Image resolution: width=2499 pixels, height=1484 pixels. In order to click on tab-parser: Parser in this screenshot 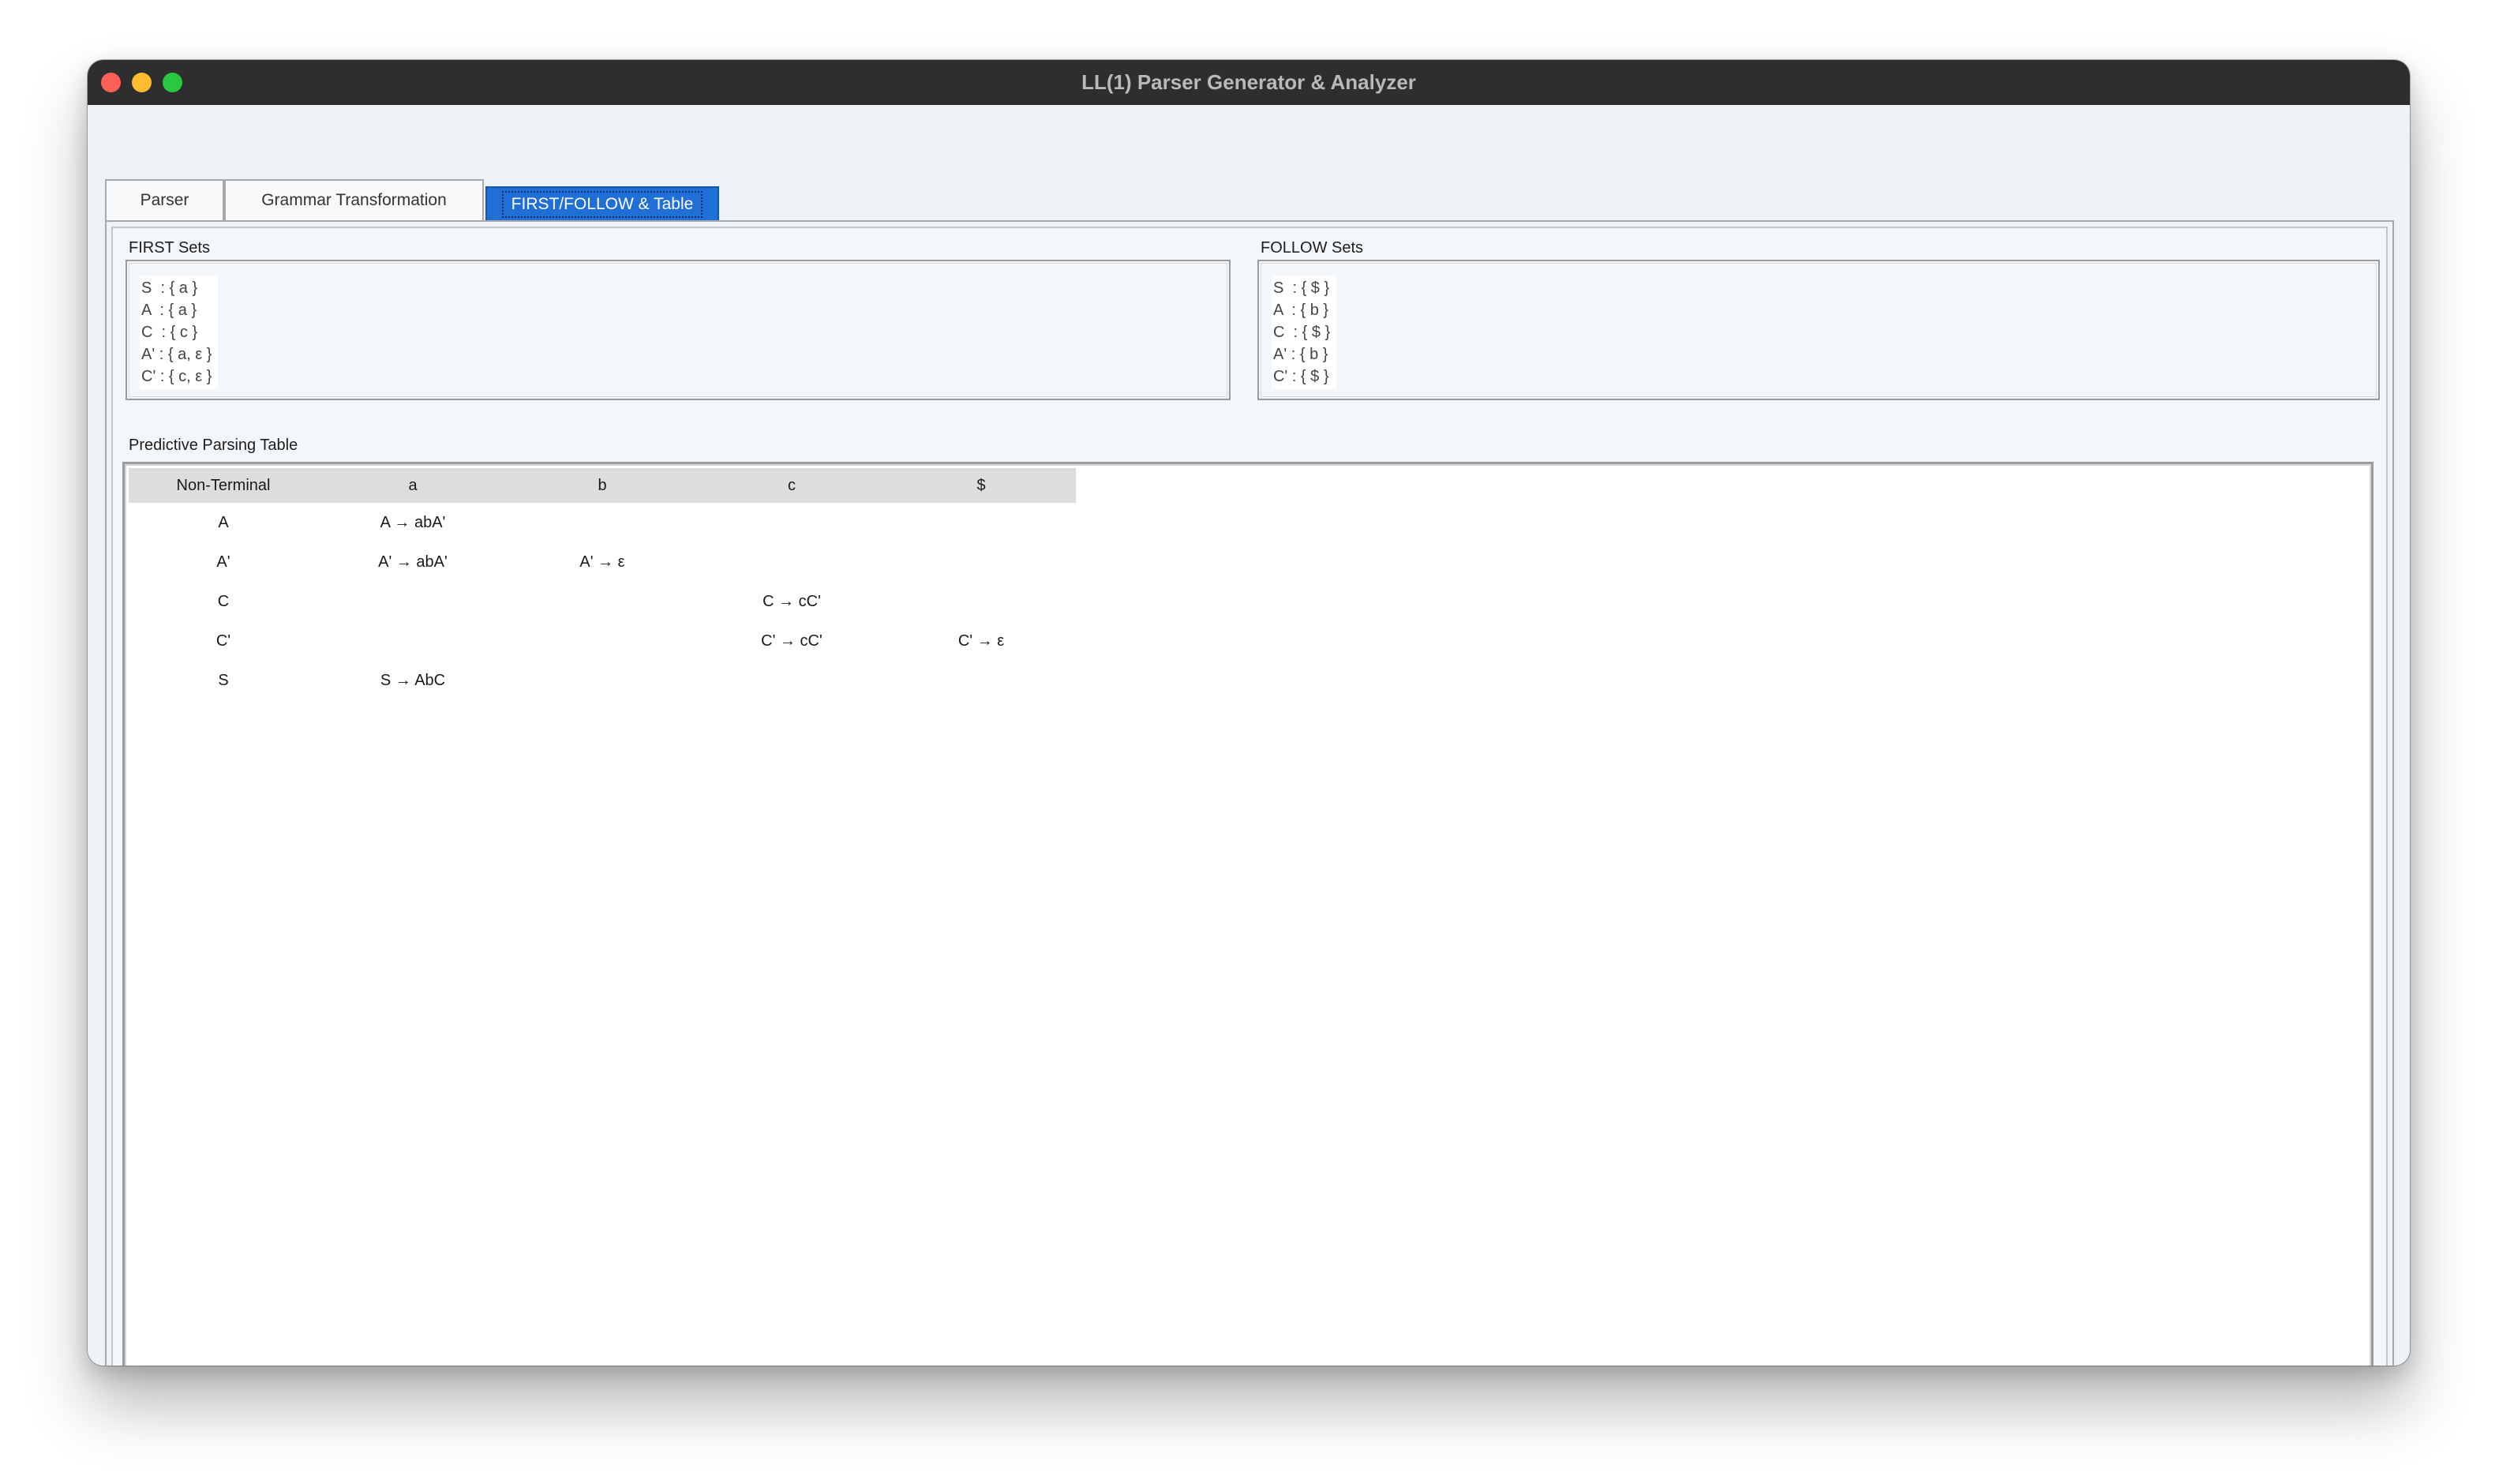, I will do `click(164, 199)`.